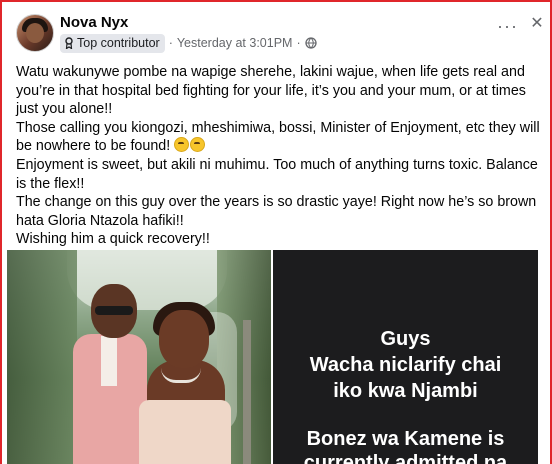 This screenshot has width=552, height=464. Describe the element at coordinates (507, 26) in the screenshot. I see `more-options-icon: ···` at that location.